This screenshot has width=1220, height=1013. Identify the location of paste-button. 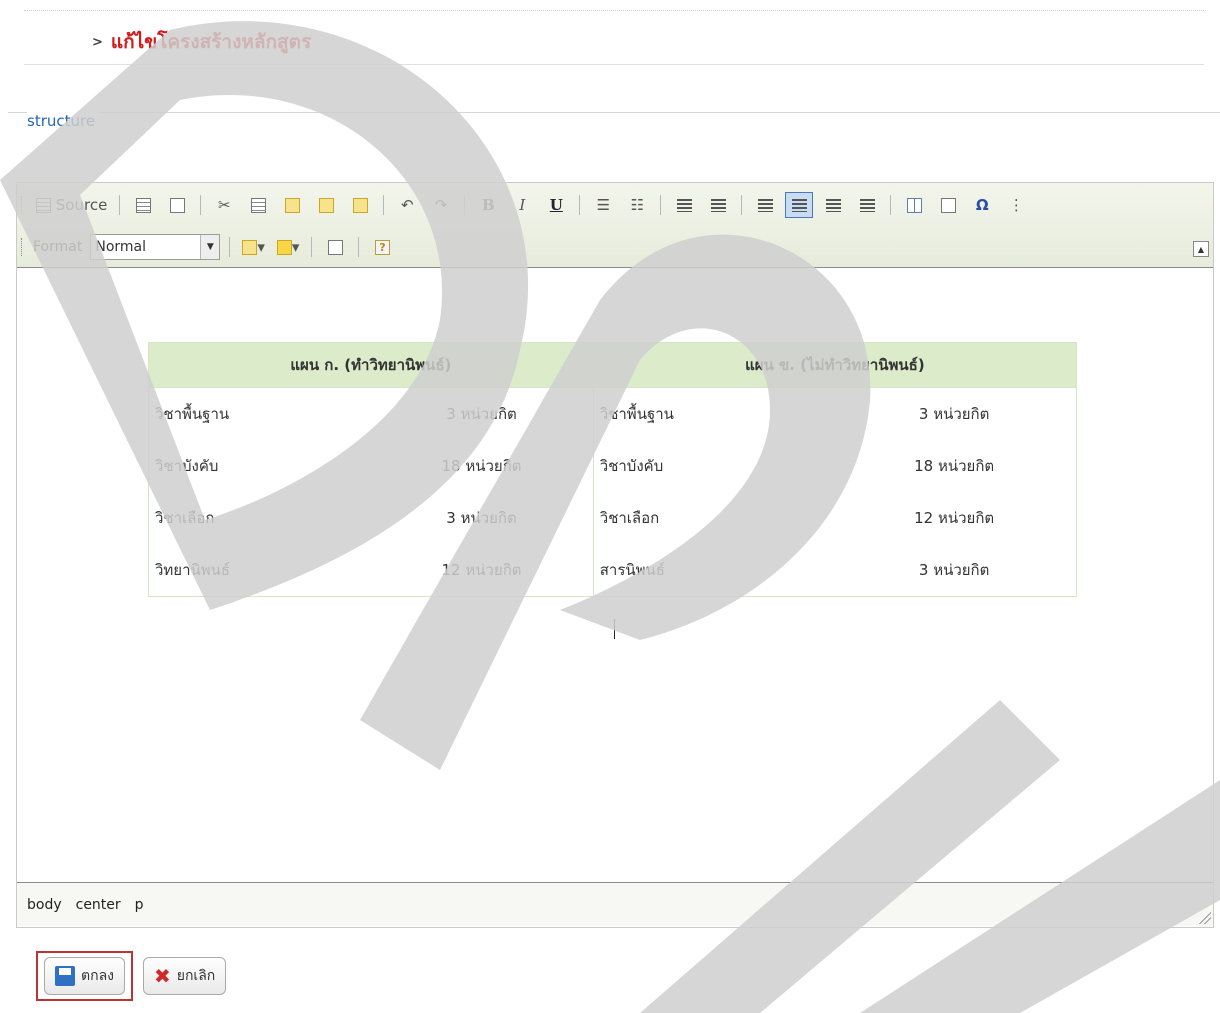
(292, 205).